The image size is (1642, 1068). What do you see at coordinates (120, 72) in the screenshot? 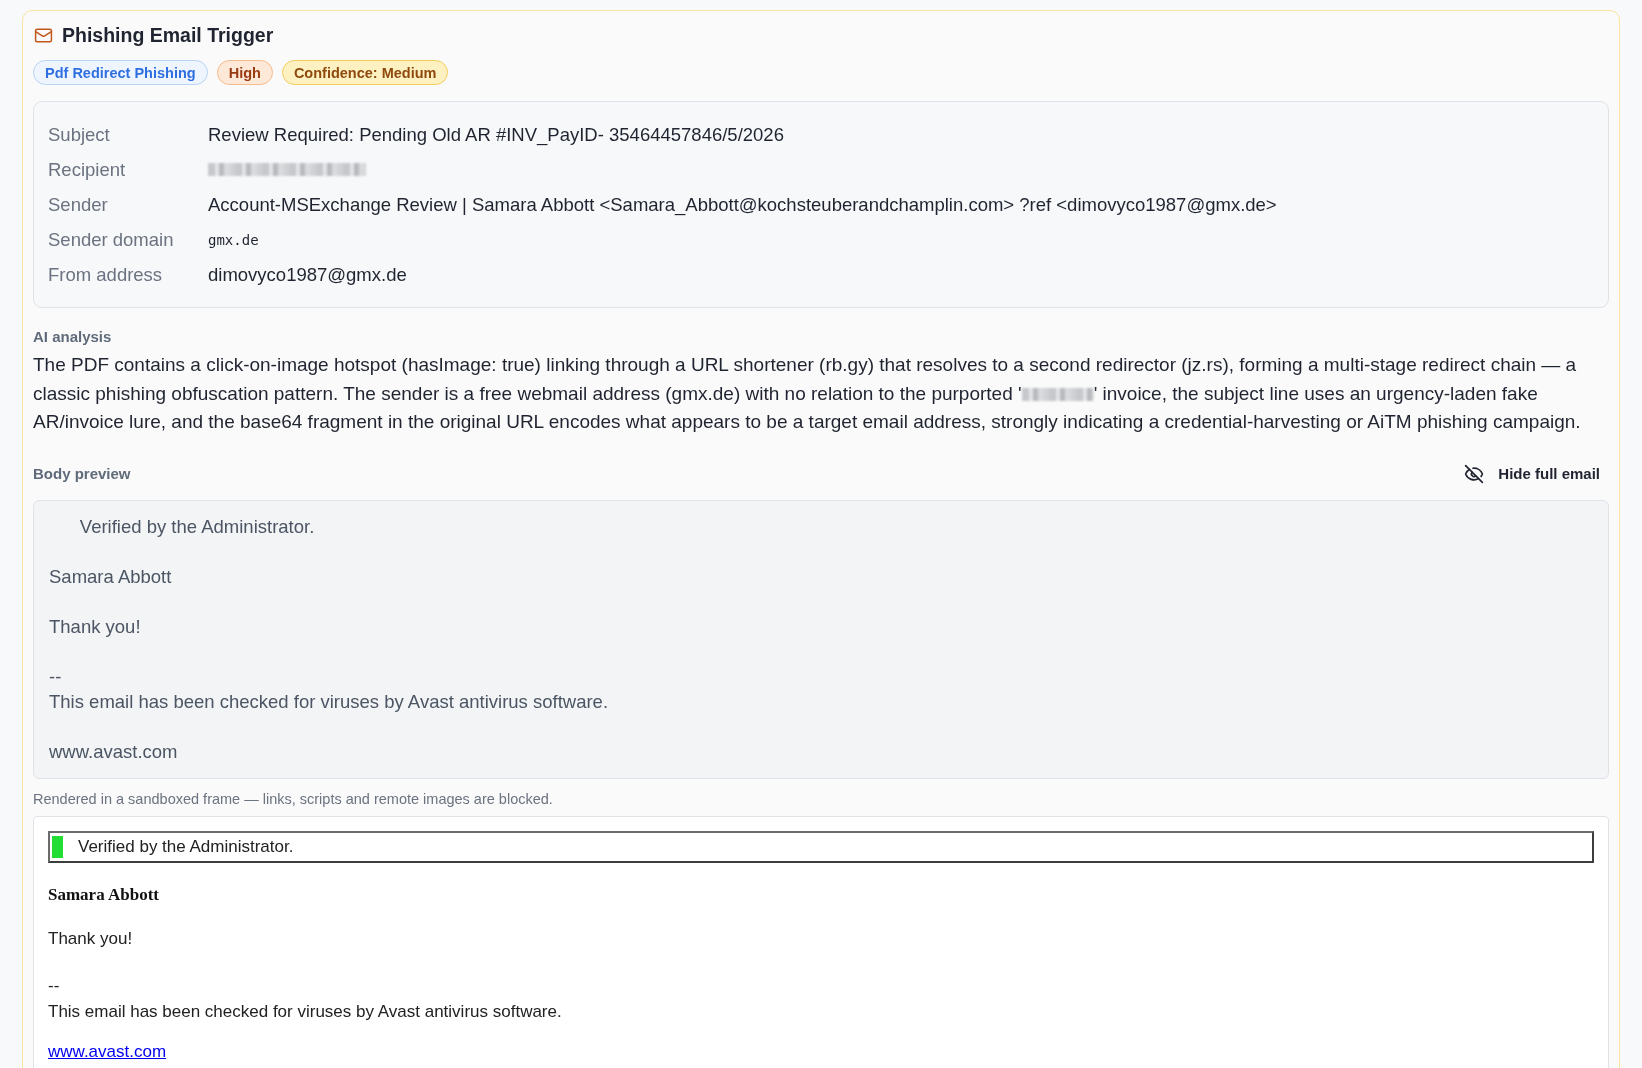
I see `tag-badge: Pdf Redirect Phishing` at bounding box center [120, 72].